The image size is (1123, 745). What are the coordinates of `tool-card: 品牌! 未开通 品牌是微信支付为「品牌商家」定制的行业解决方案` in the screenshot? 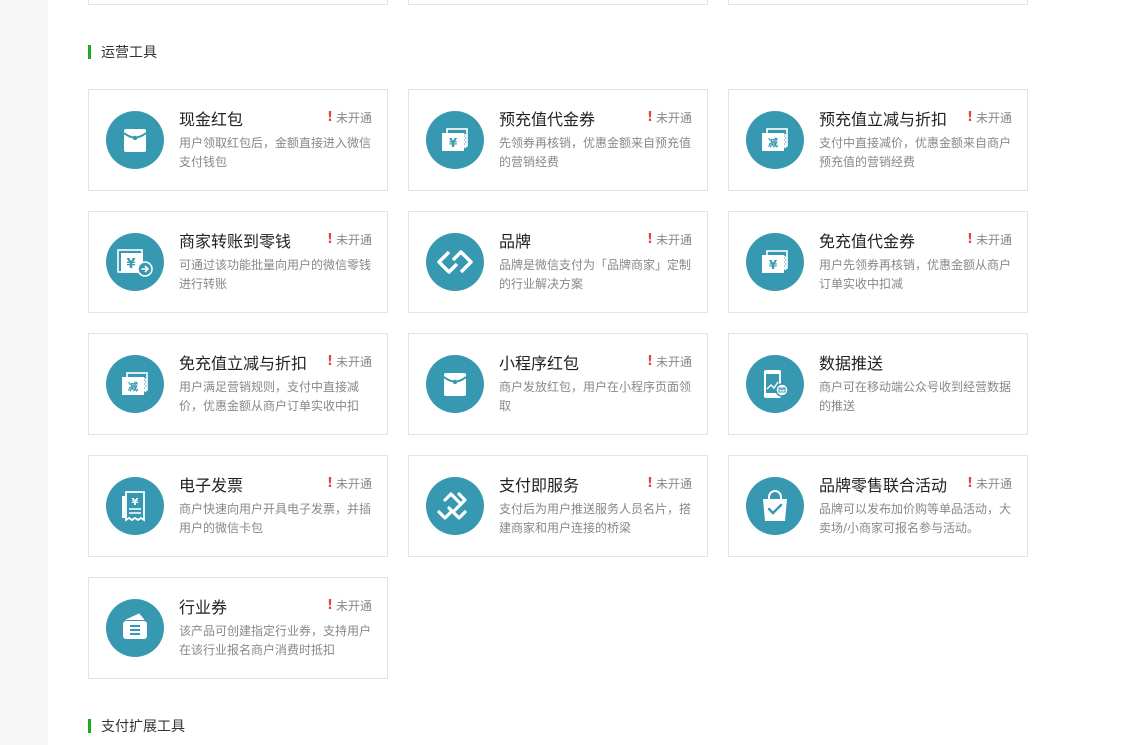 It's located at (558, 262).